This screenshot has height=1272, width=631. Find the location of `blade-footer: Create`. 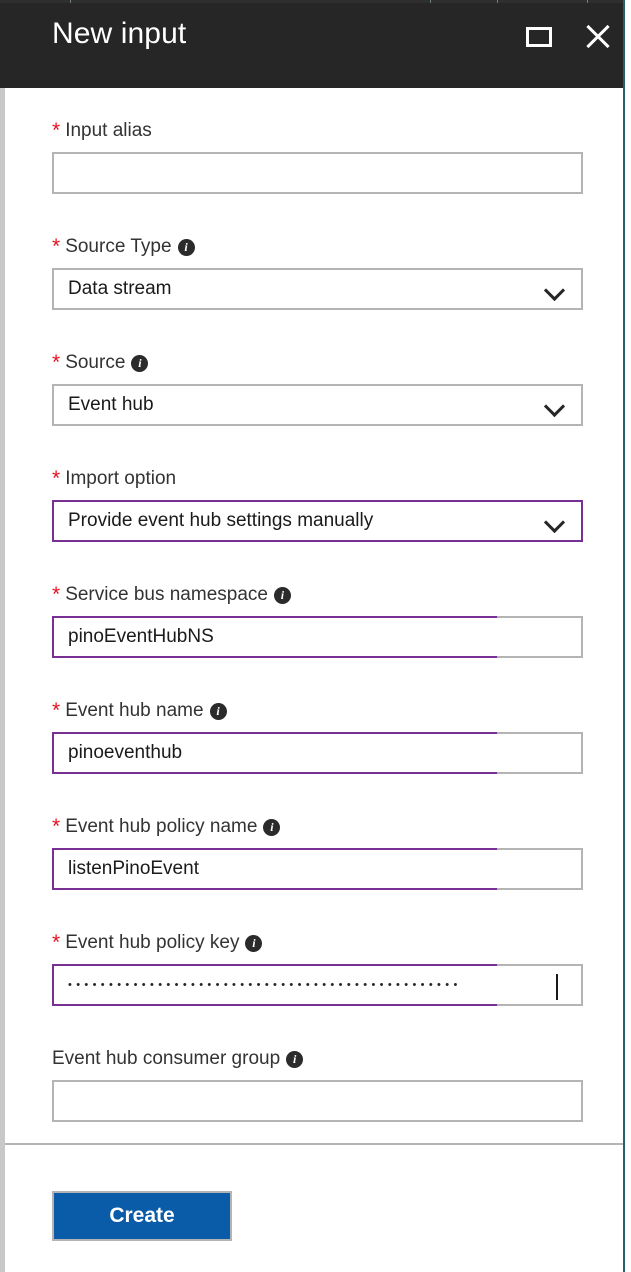

blade-footer: Create is located at coordinates (314, 1207).